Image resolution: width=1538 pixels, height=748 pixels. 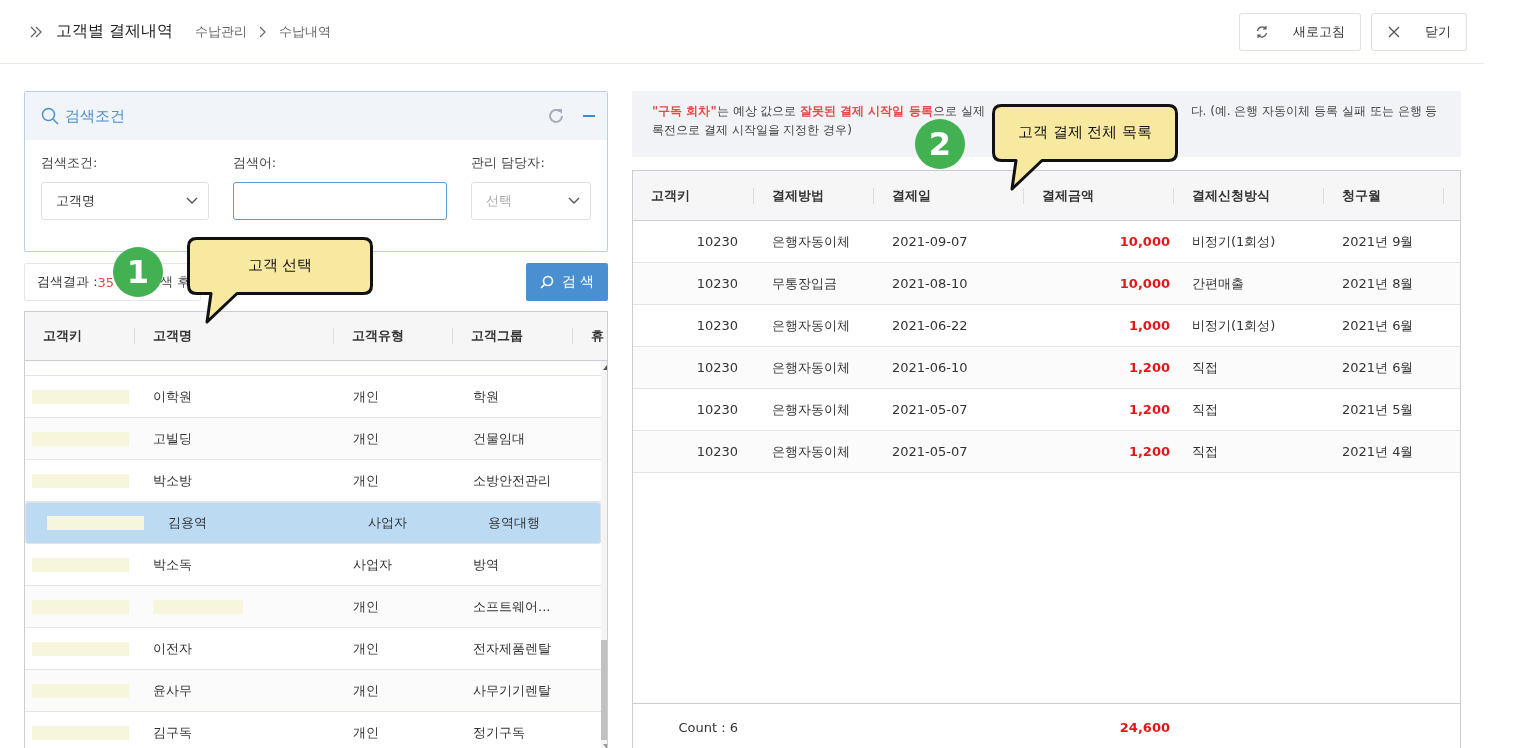 I want to click on column-header: 청구월, so click(x=1361, y=195).